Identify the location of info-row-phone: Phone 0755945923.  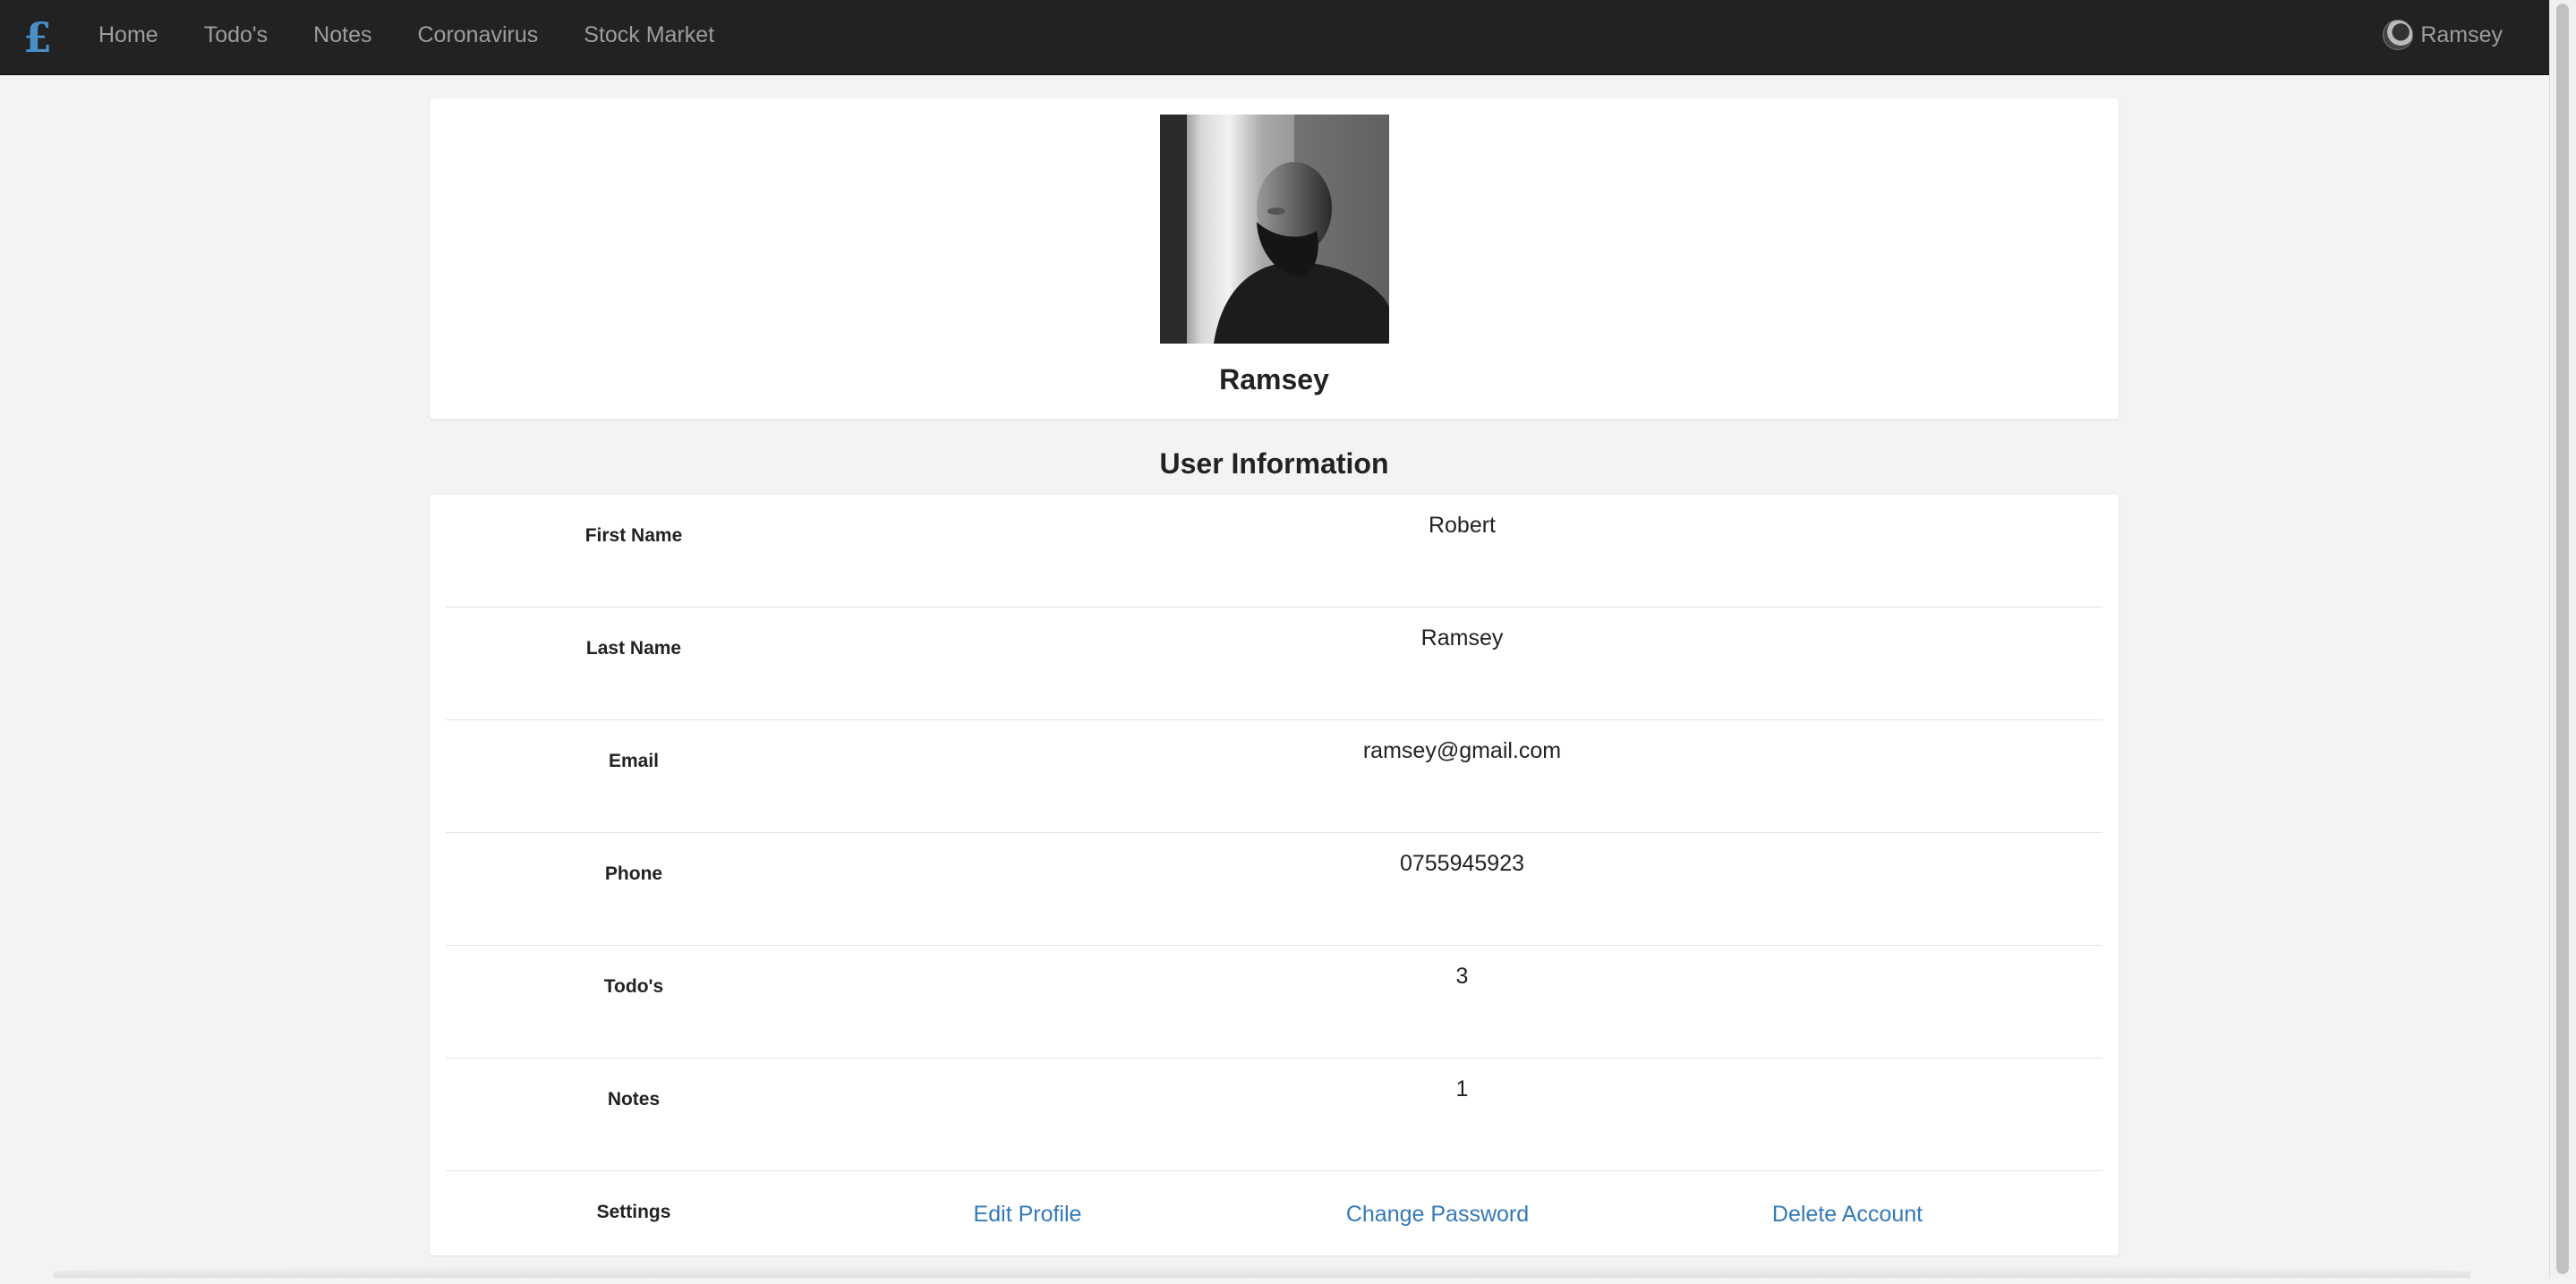
(1274, 889).